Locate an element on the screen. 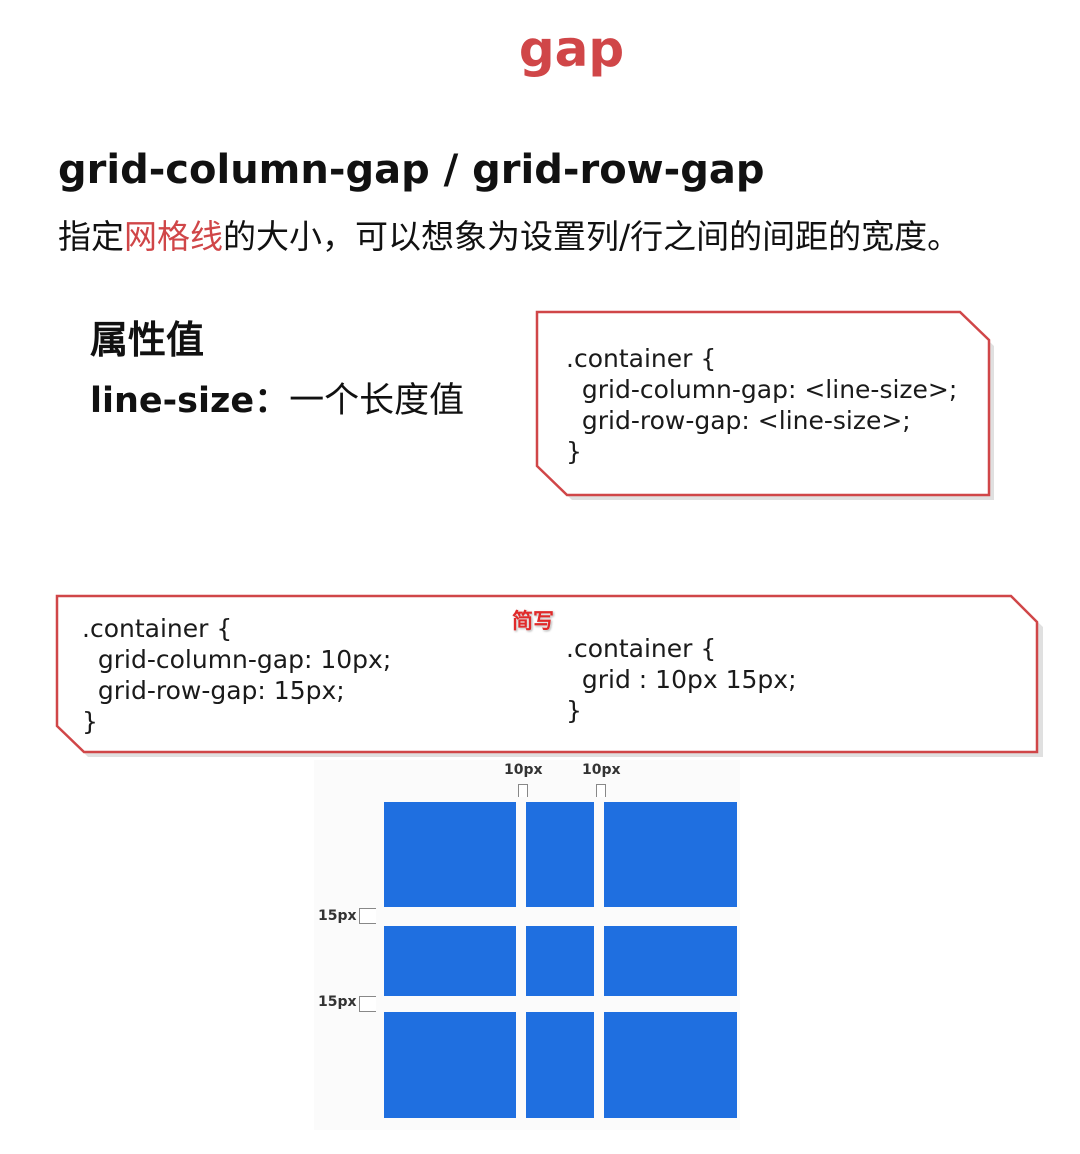 Image resolution: width=1080 pixels, height=1154 pixels. property-value: line-size：一个长度值 is located at coordinates (277, 401).